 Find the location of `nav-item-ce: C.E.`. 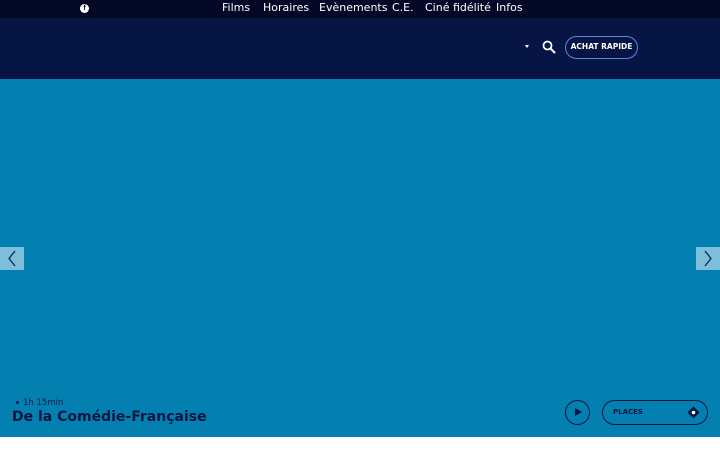

nav-item-ce: C.E. is located at coordinates (403, 8).